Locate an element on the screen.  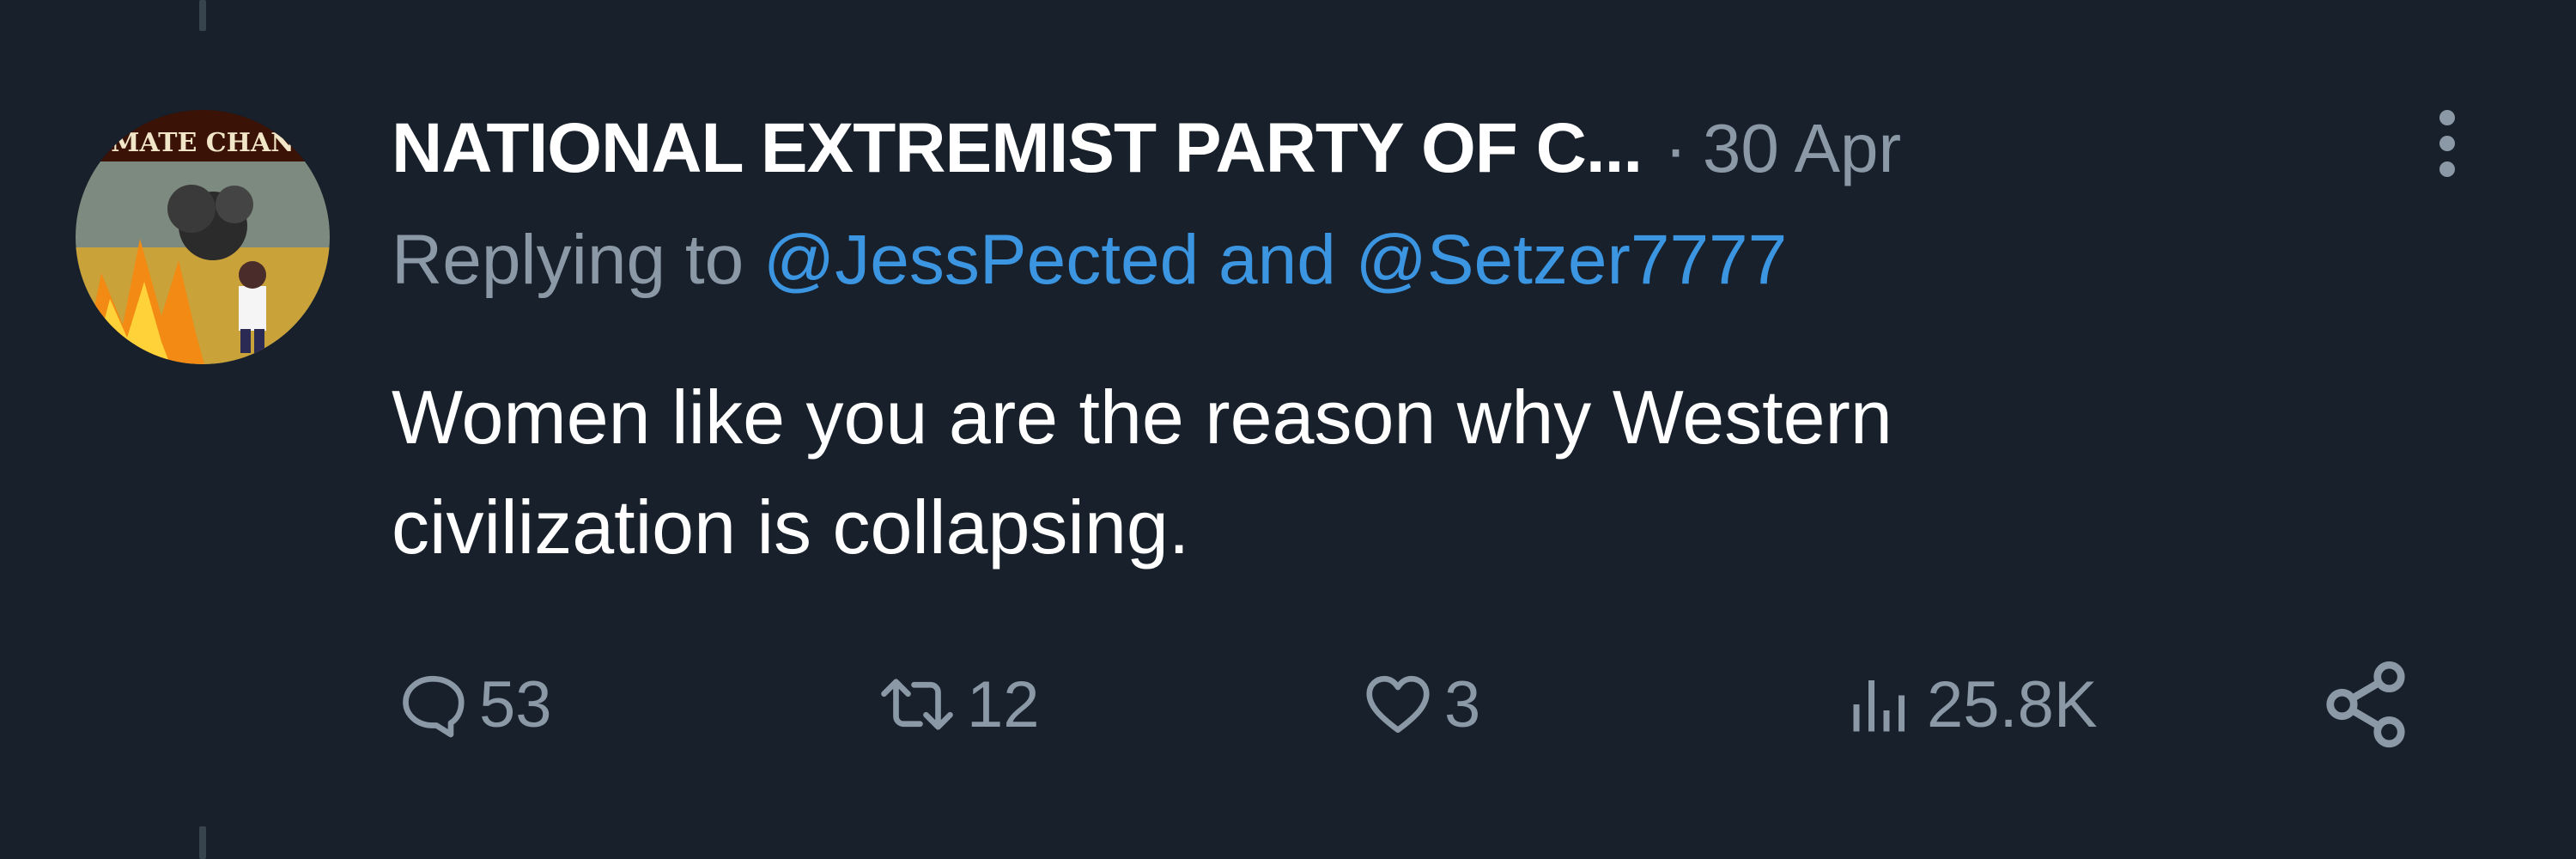
replying-to: Replying to @JessPected and @Setzer7777 is located at coordinates (1089, 260).